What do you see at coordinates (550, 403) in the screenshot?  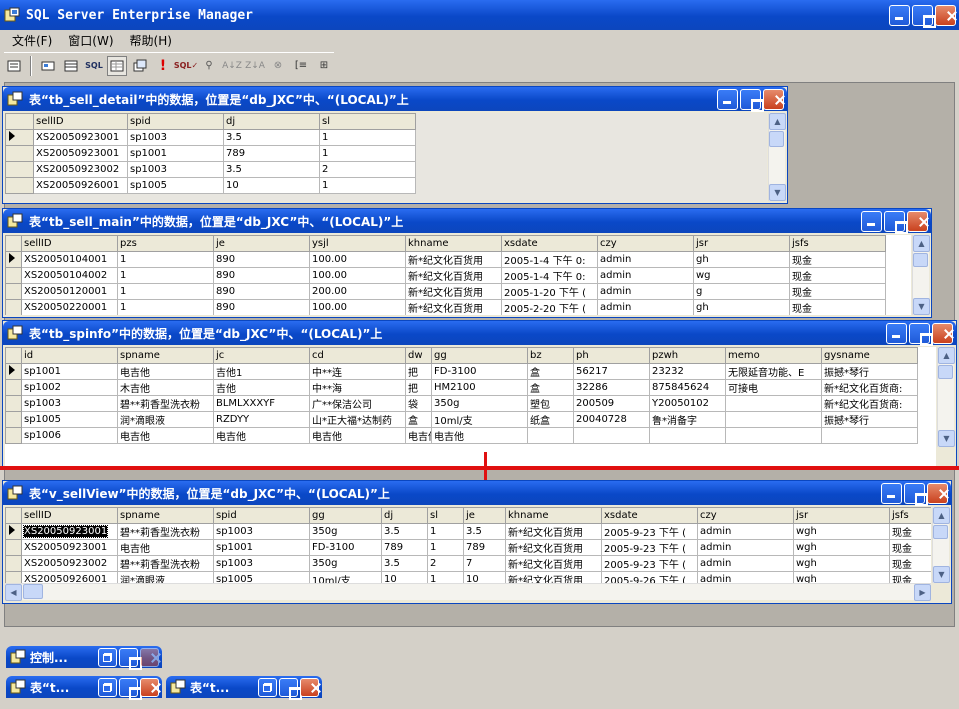 I see `table-cell: 塑包` at bounding box center [550, 403].